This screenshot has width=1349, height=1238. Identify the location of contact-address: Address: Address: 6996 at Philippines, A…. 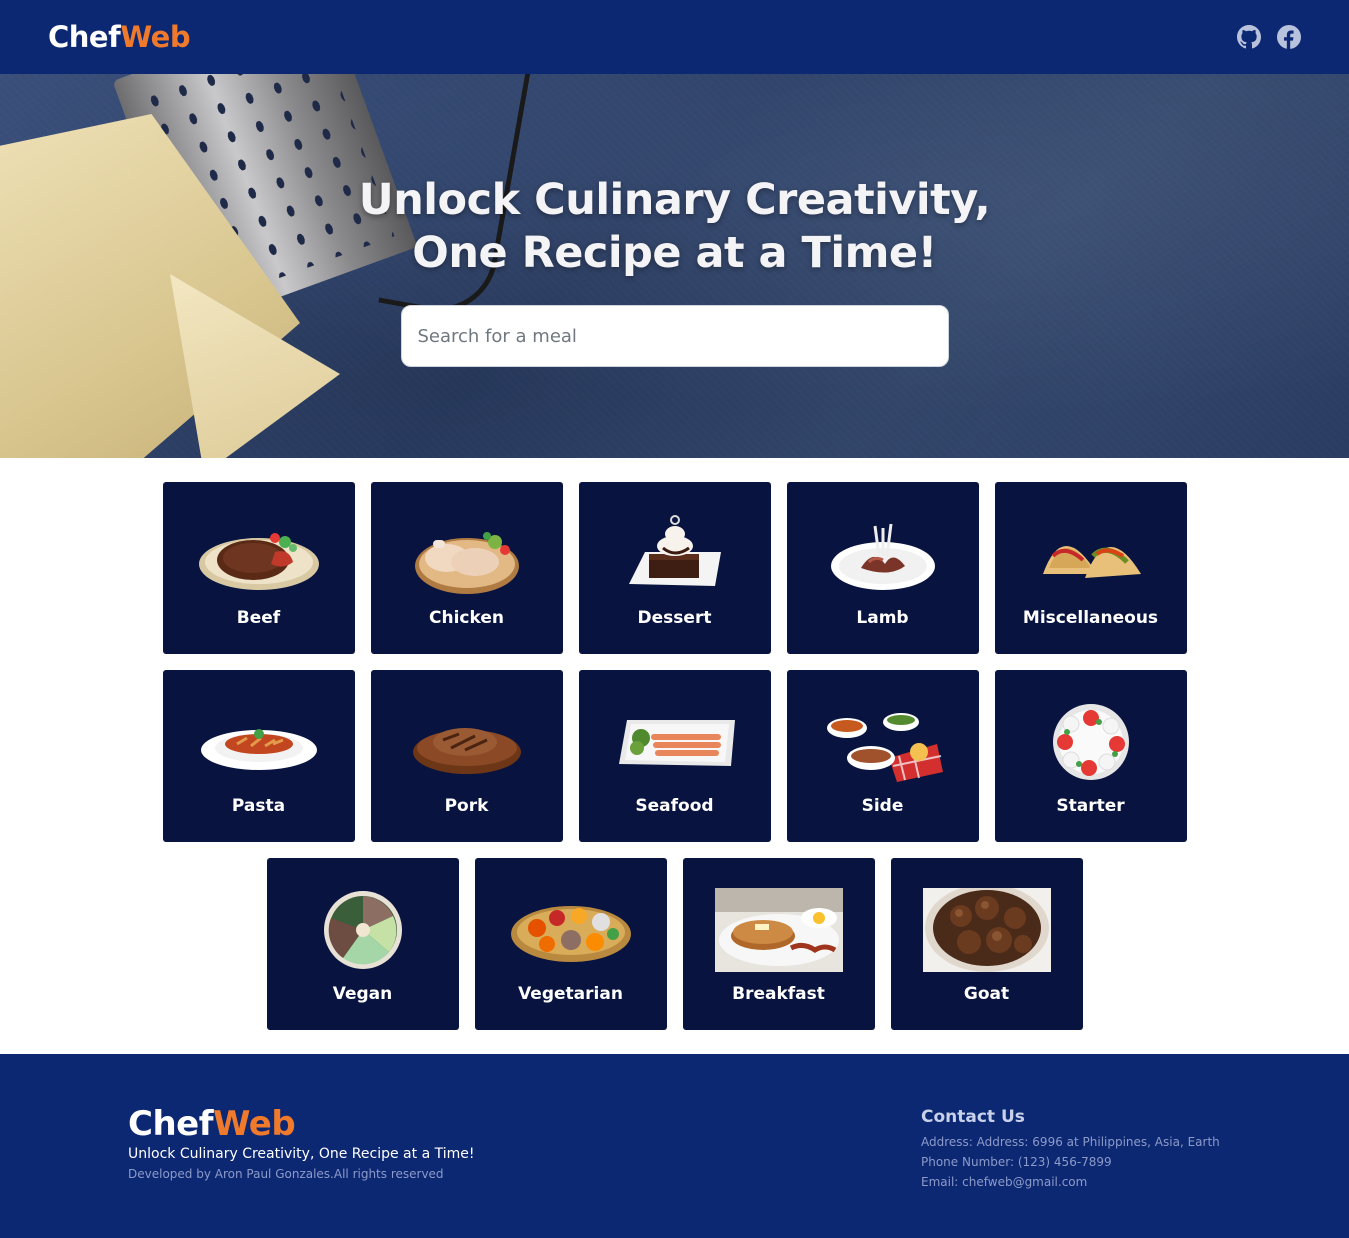
(1070, 1142).